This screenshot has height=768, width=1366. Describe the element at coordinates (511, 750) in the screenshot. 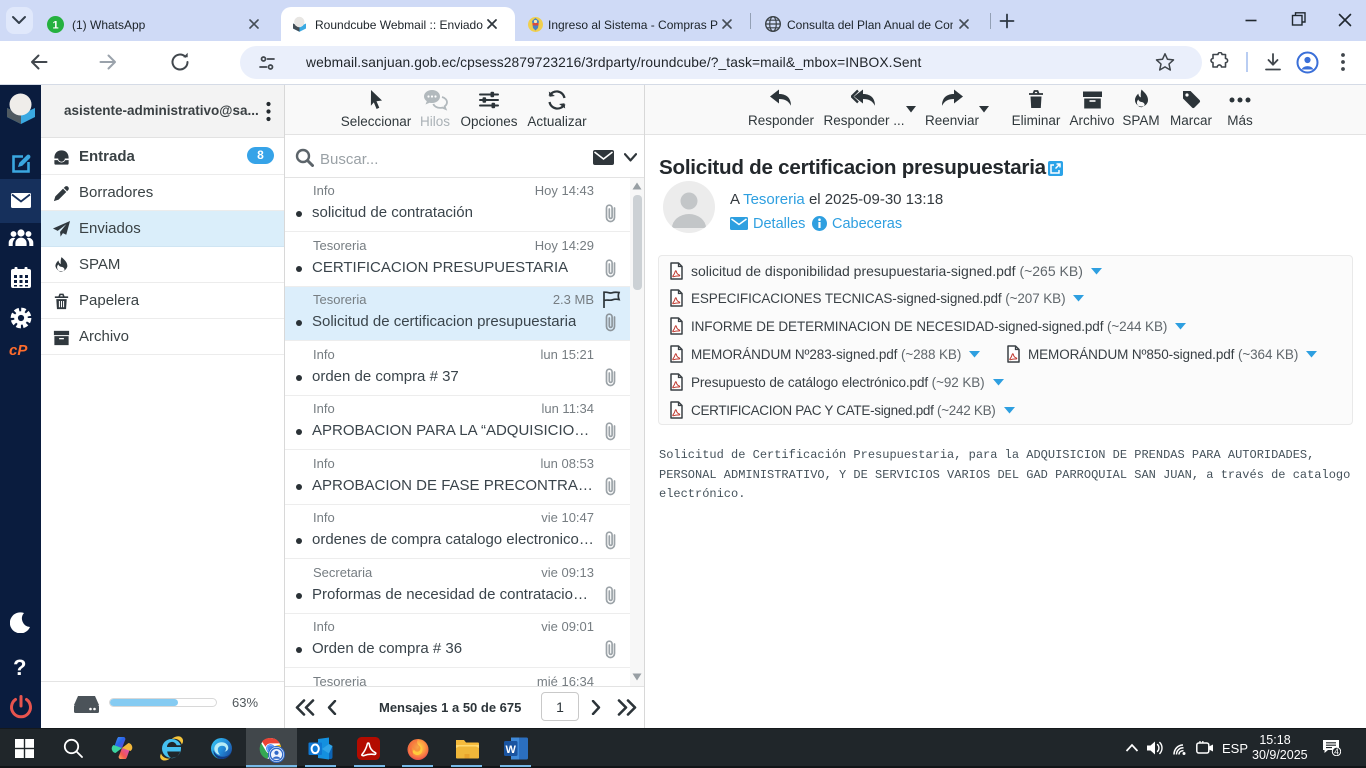

I see `svg-text: W` at that location.